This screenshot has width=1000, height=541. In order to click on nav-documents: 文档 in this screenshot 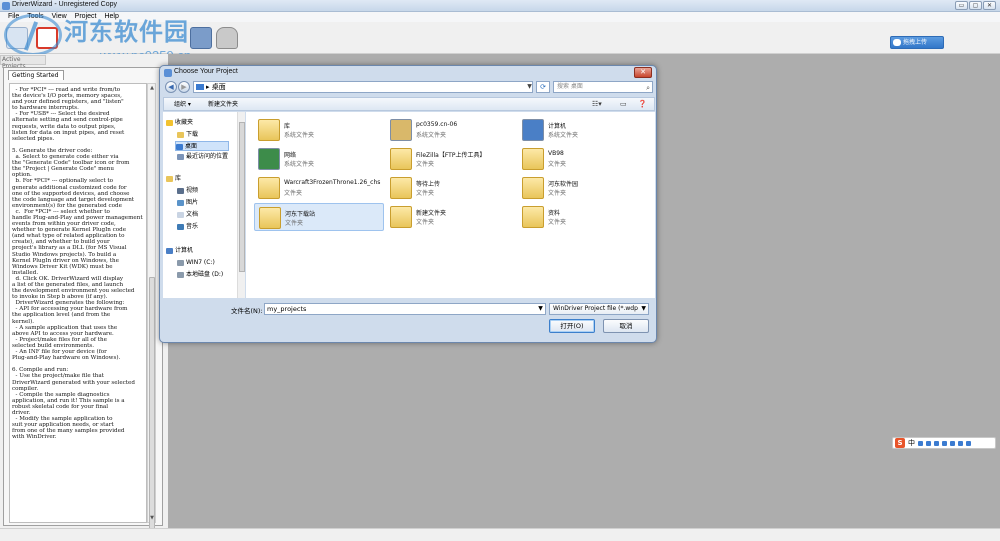, I will do `click(187, 215)`.